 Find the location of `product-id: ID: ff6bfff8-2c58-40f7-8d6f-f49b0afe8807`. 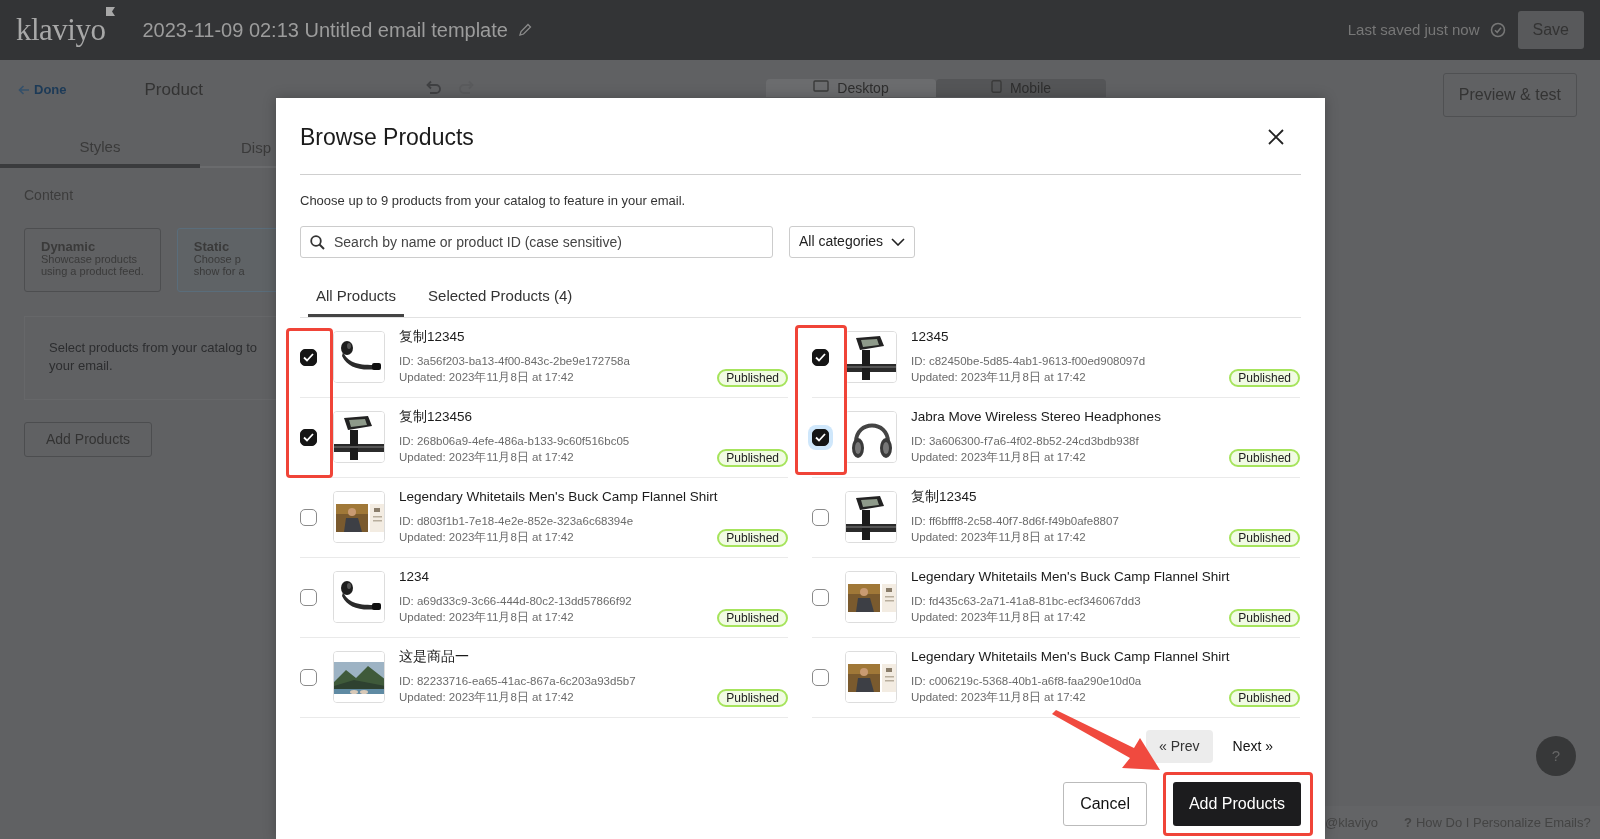

product-id: ID: ff6bfff8-2c58-40f7-8d6f-f49b0afe8807 is located at coordinates (1015, 521).